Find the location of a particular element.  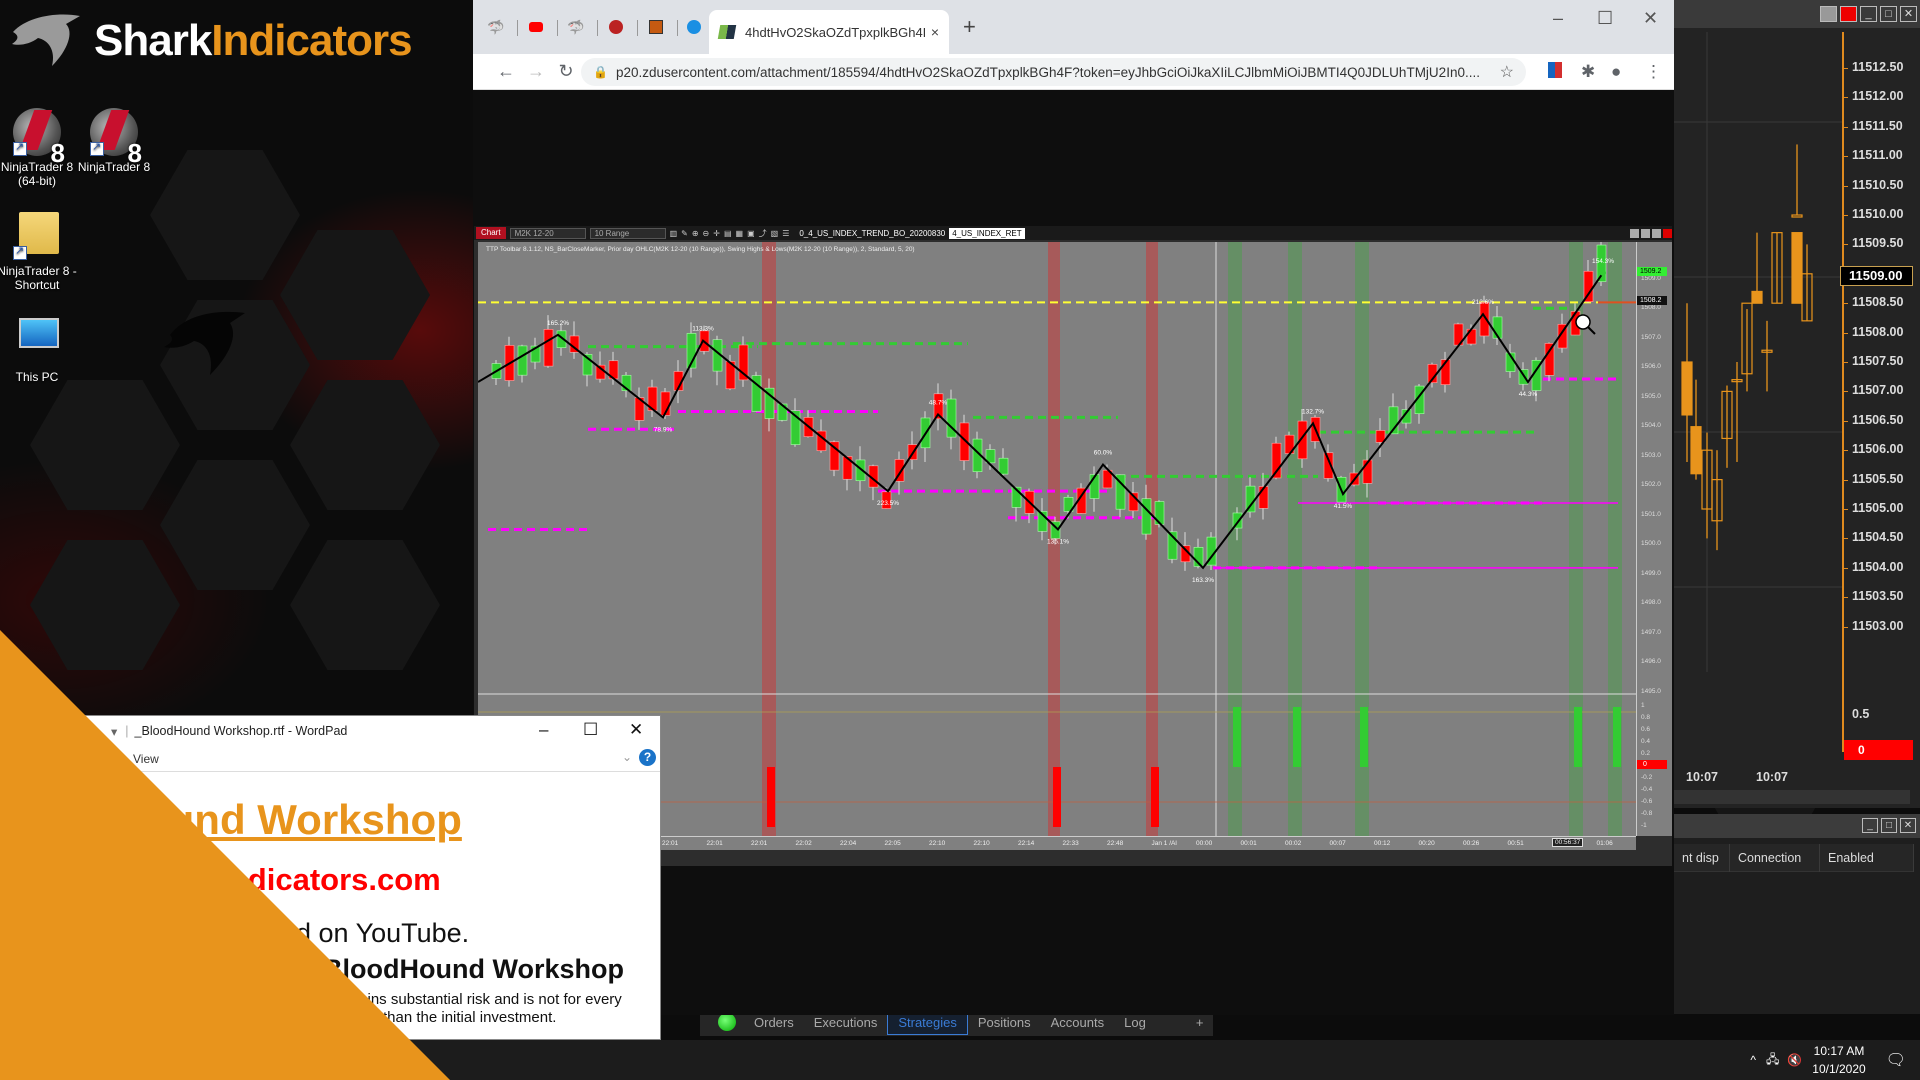

clock-date: 10/1/2020 is located at coordinates (1839, 1069).